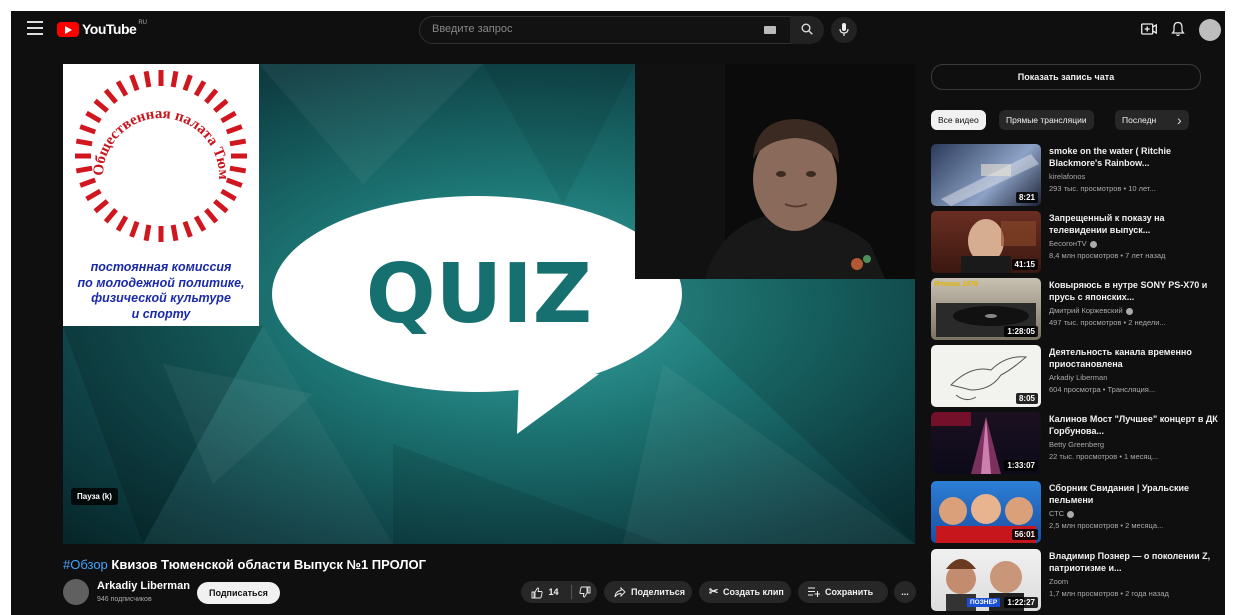 This screenshot has width=1234, height=615. What do you see at coordinates (571, 592) in the screenshot?
I see `divider` at bounding box center [571, 592].